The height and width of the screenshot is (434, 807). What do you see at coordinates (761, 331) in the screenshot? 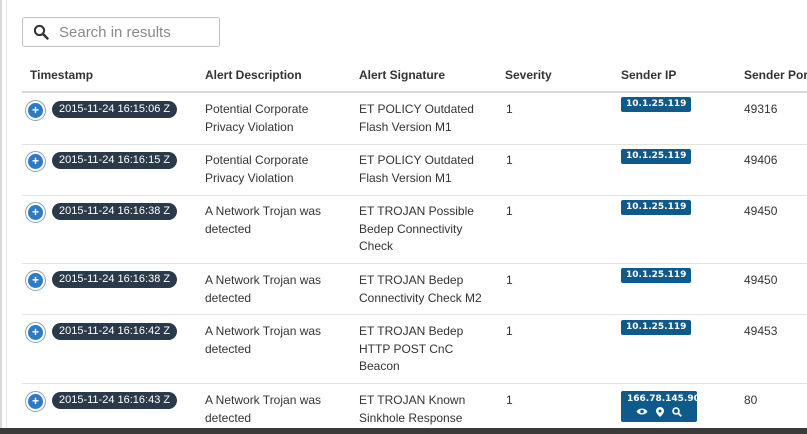
I see `sender-port: 49453` at bounding box center [761, 331].